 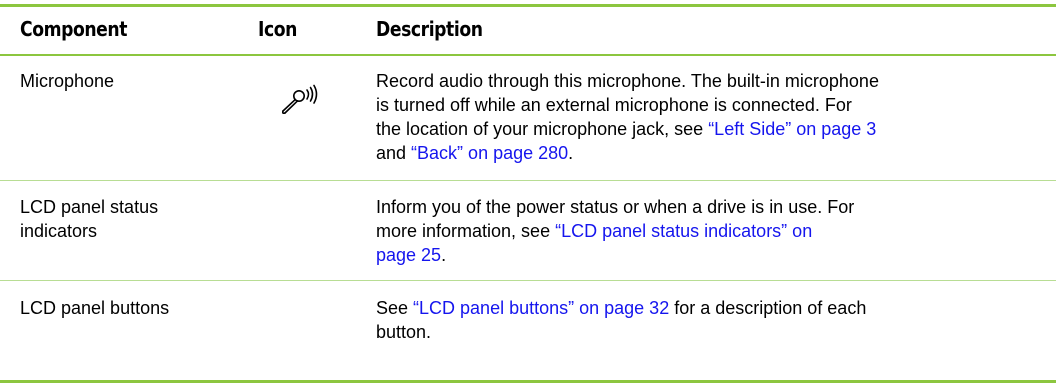 What do you see at coordinates (277, 29) in the screenshot?
I see `header-icon: Icon` at bounding box center [277, 29].